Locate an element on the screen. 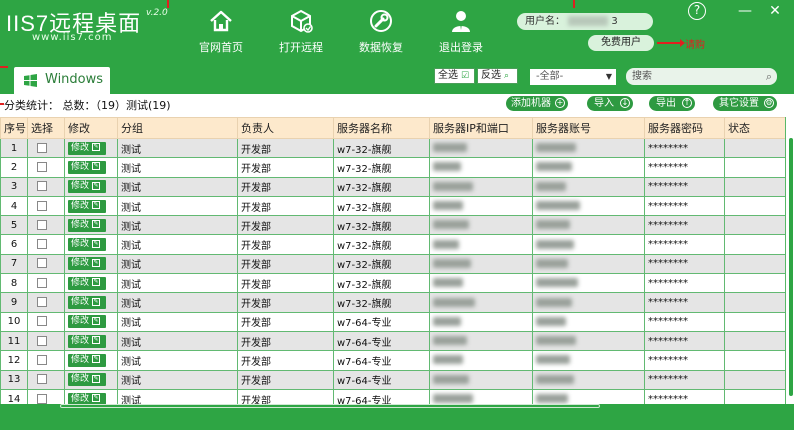 This screenshot has width=794, height=430. help-icon: ? is located at coordinates (697, 11).